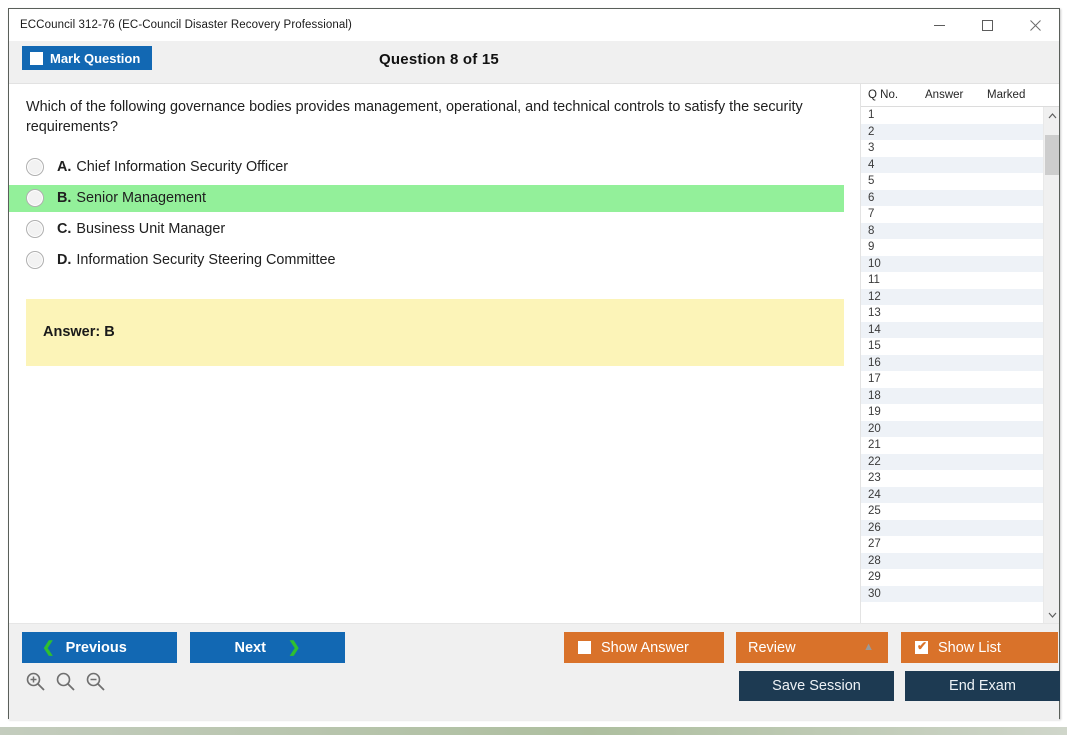  I want to click on row-question-number: 22, so click(874, 461).